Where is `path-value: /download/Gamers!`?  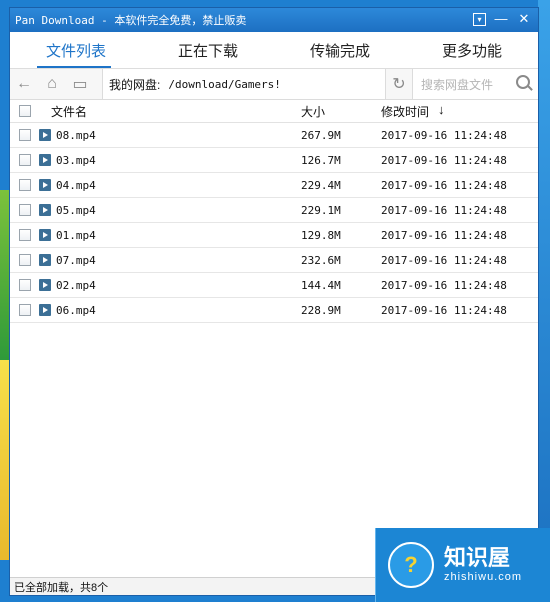 path-value: /download/Gamers! is located at coordinates (224, 84).